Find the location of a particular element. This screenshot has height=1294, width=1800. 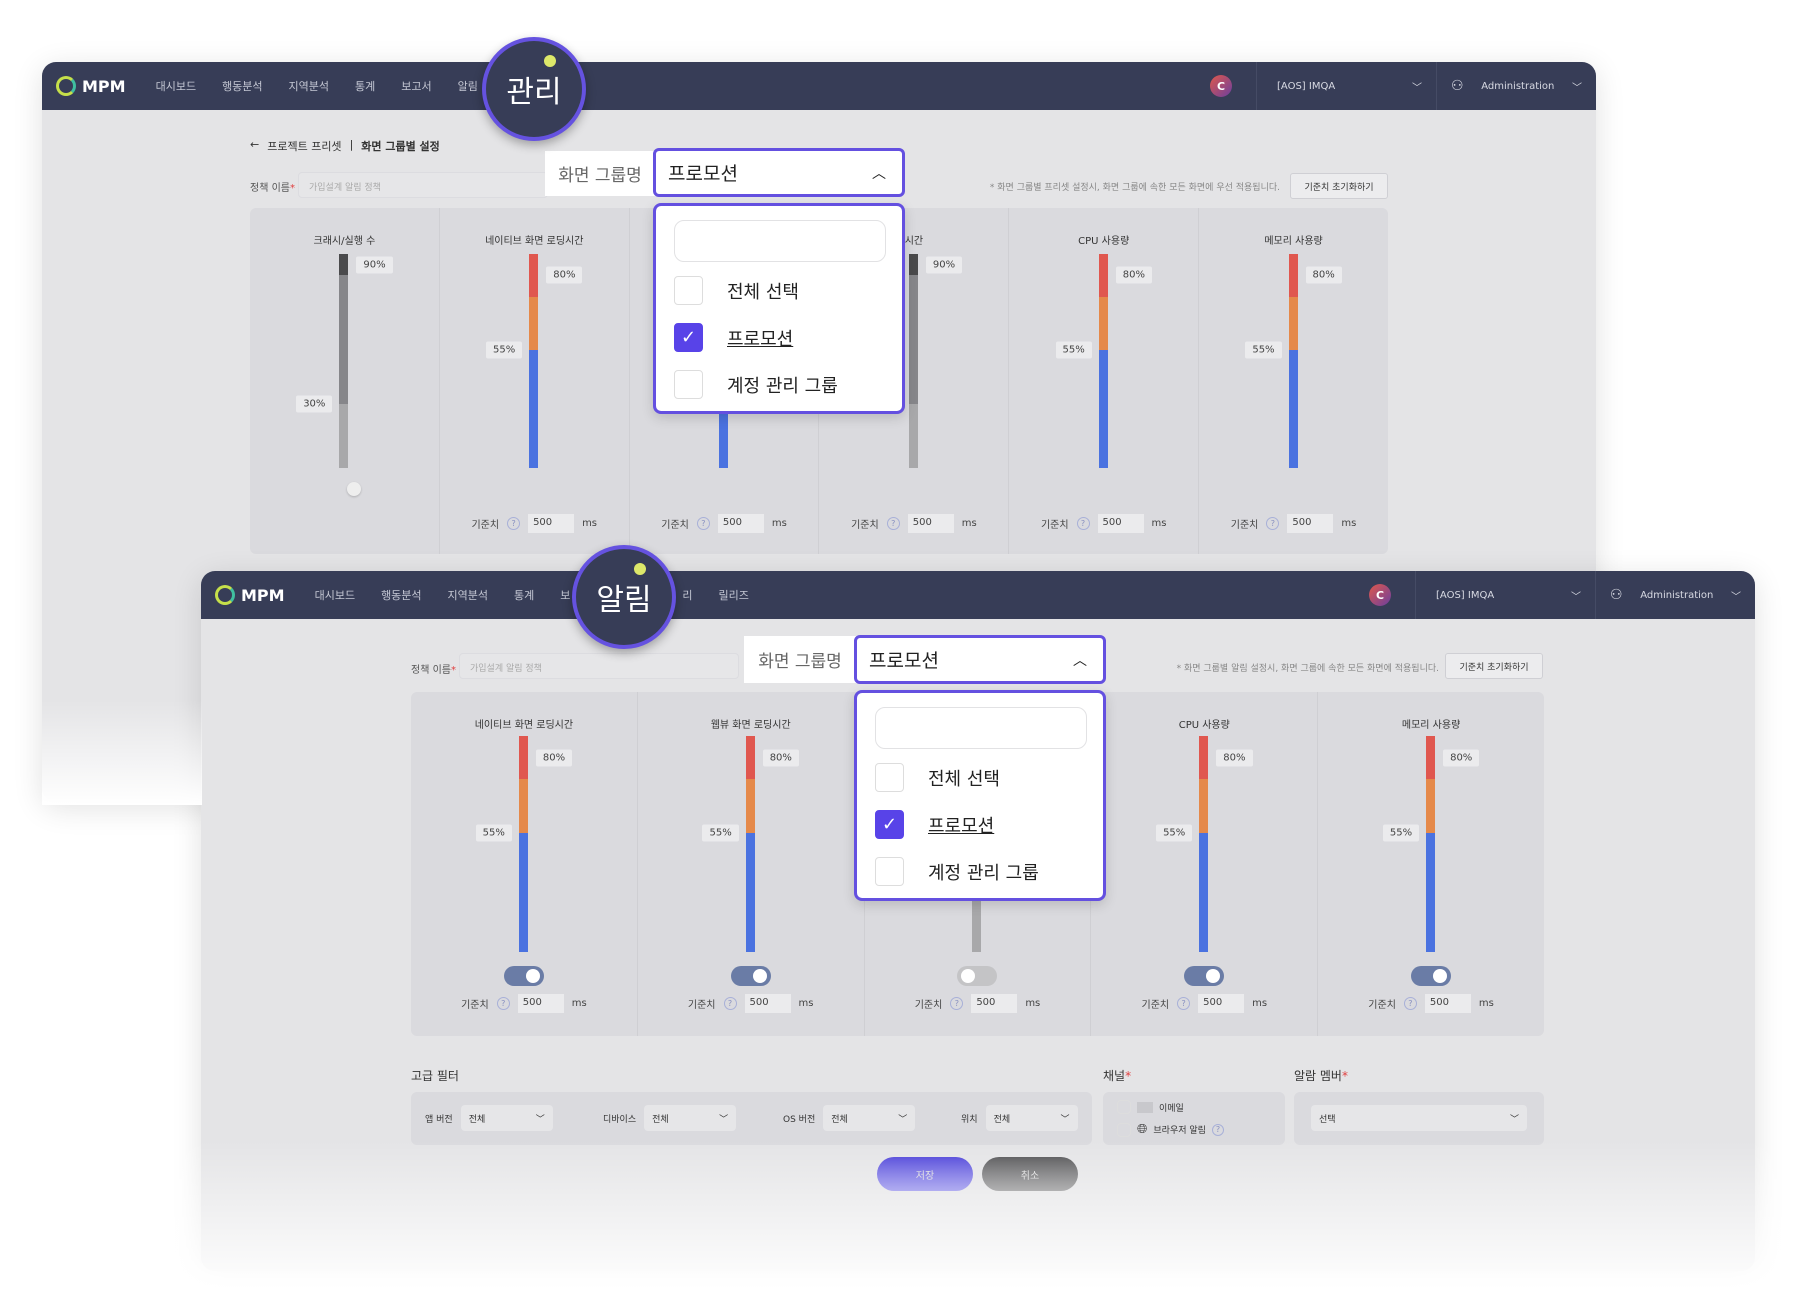

back-arrow-icon: ← is located at coordinates (254, 146).